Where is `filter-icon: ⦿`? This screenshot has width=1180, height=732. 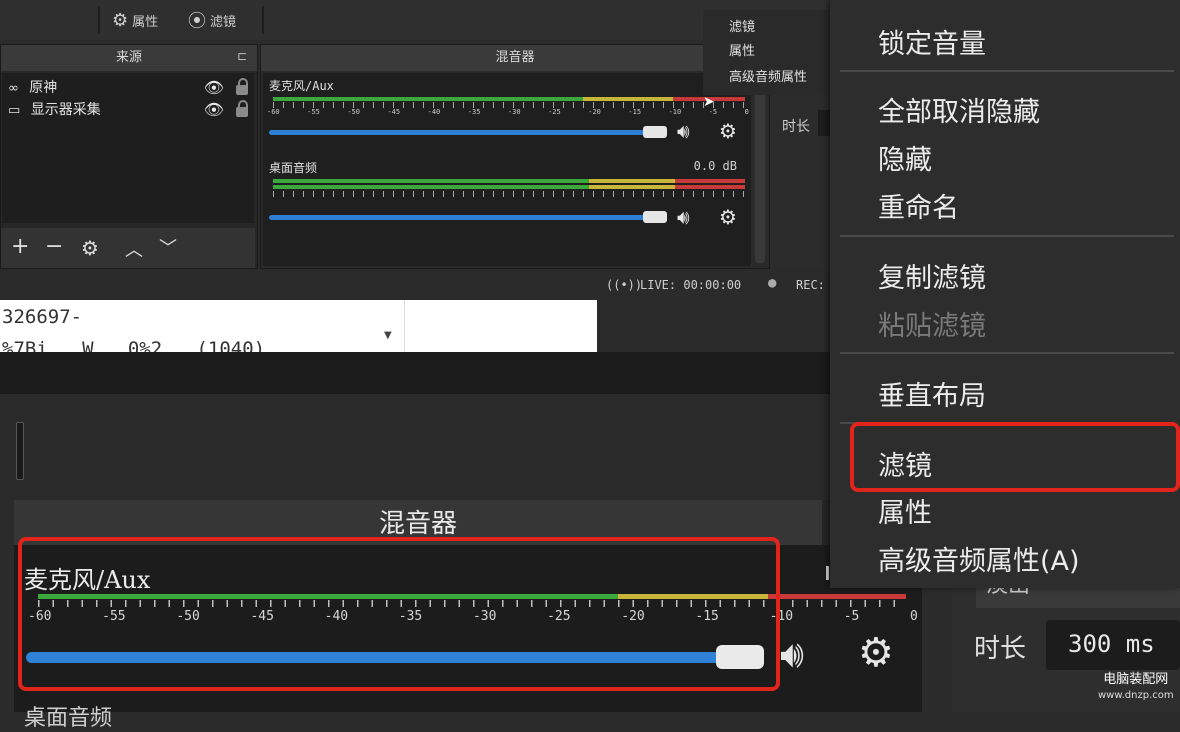 filter-icon: ⦿ is located at coordinates (197, 21).